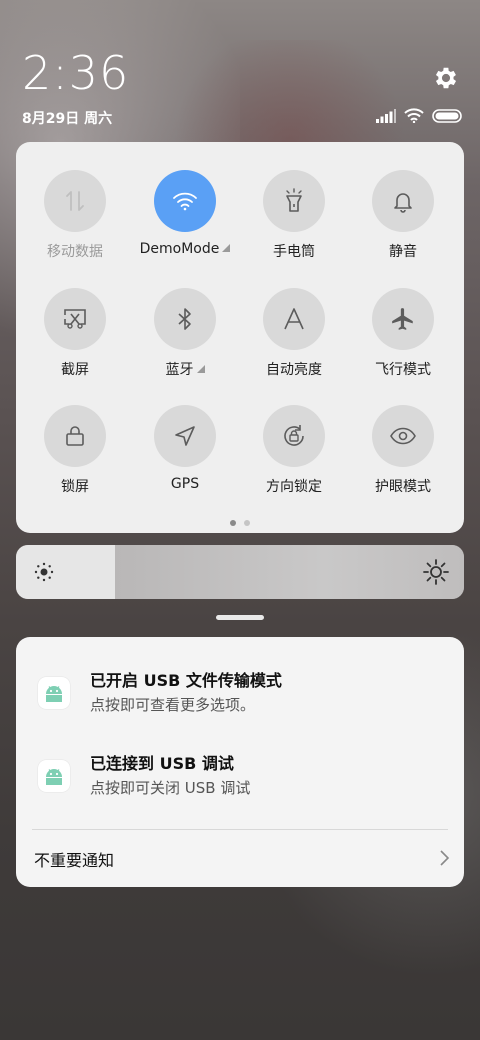 The image size is (480, 1040). I want to click on mobile-data-icon, so click(75, 201).